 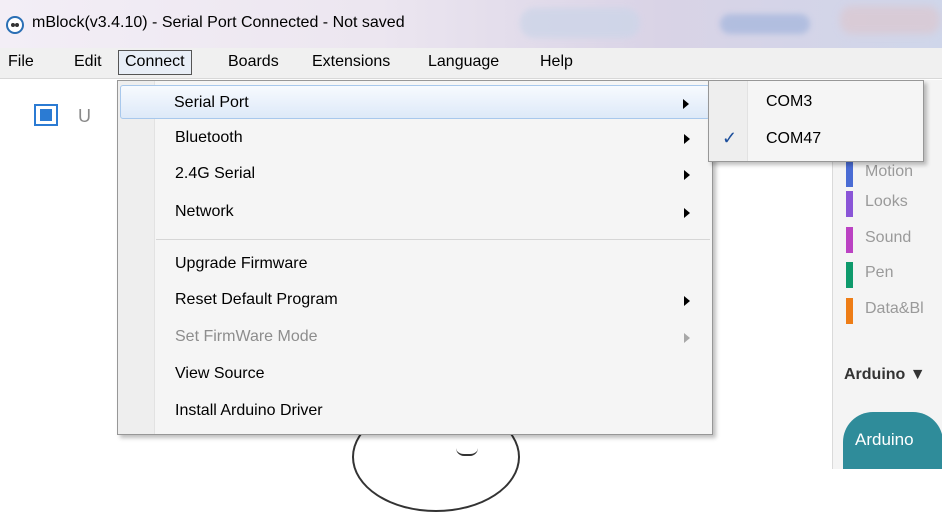 What do you see at coordinates (849, 204) in the screenshot?
I see `looks-color-swatch` at bounding box center [849, 204].